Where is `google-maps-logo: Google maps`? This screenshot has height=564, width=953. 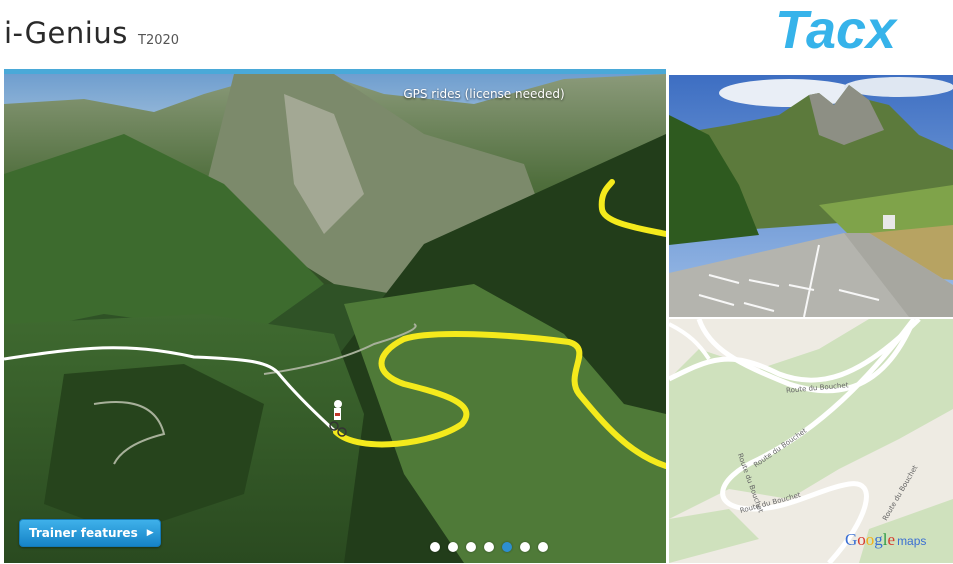
google-maps-logo: Google maps is located at coordinates (885, 540).